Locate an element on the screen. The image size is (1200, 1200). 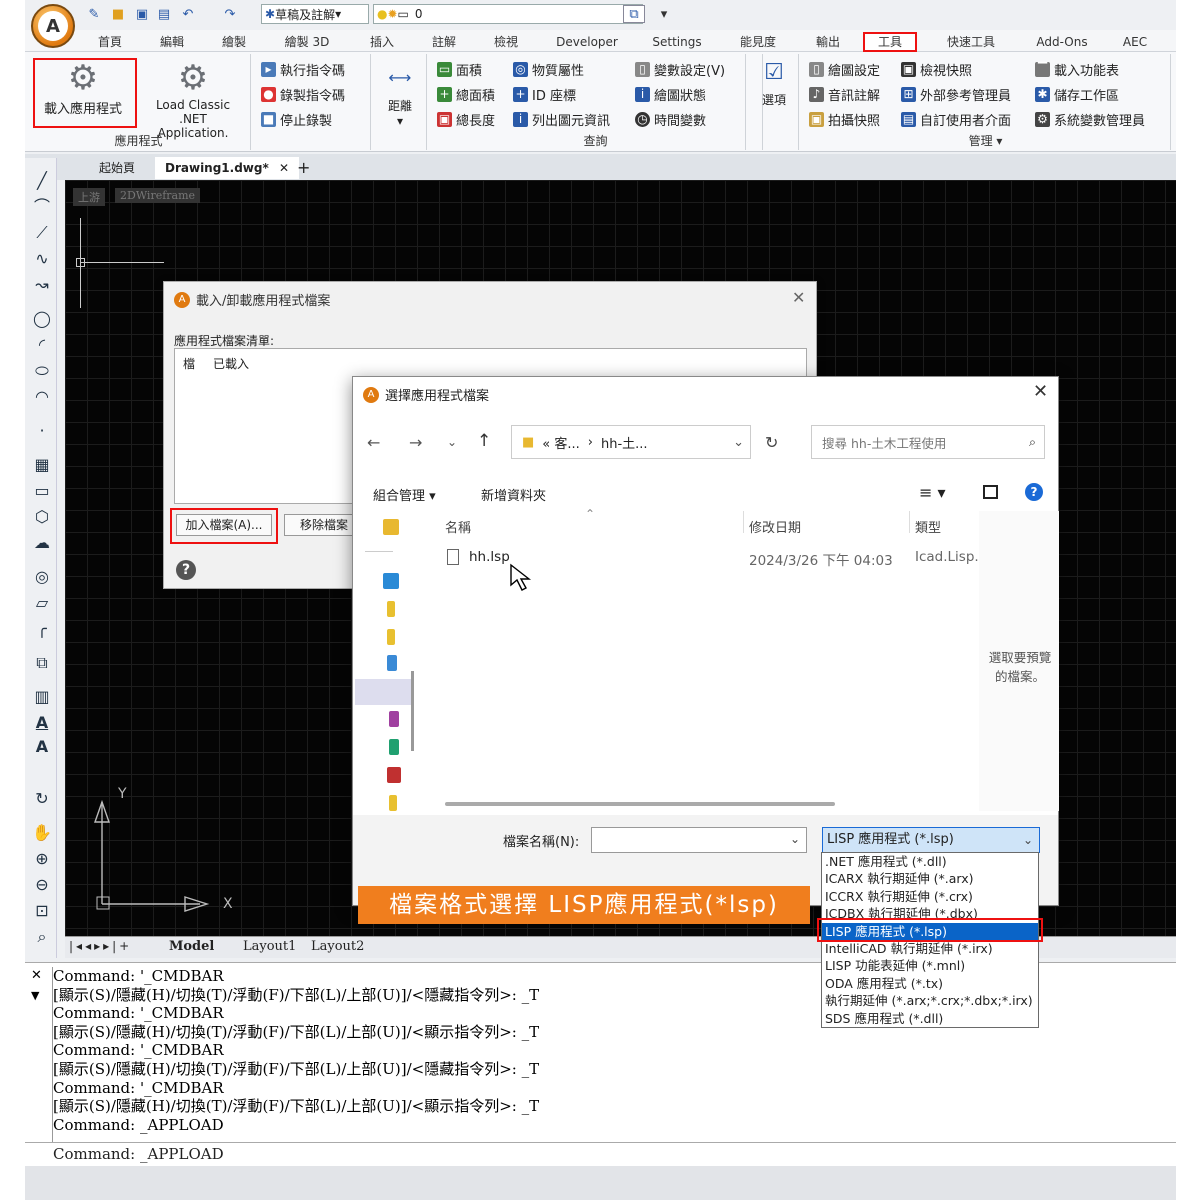
tab-settings: Settings is located at coordinates (677, 42).